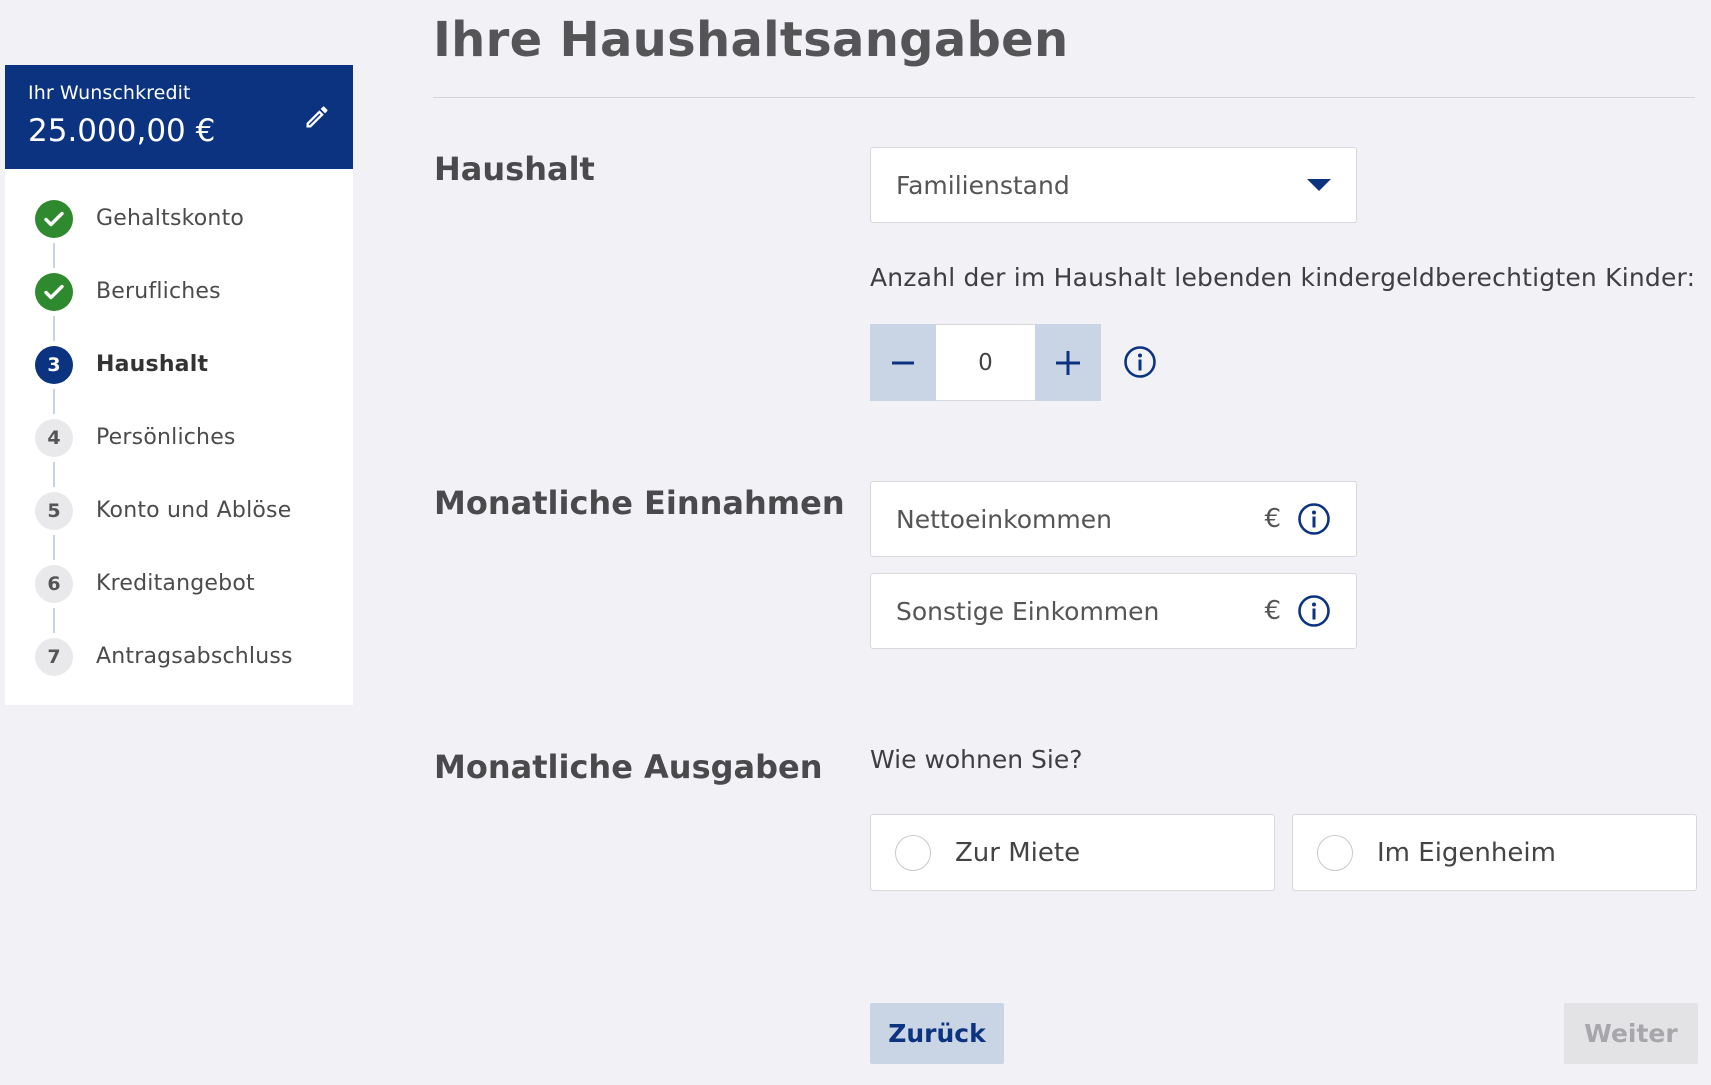  I want to click on radio-option-own-home: Im Eigenheim, so click(1494, 852).